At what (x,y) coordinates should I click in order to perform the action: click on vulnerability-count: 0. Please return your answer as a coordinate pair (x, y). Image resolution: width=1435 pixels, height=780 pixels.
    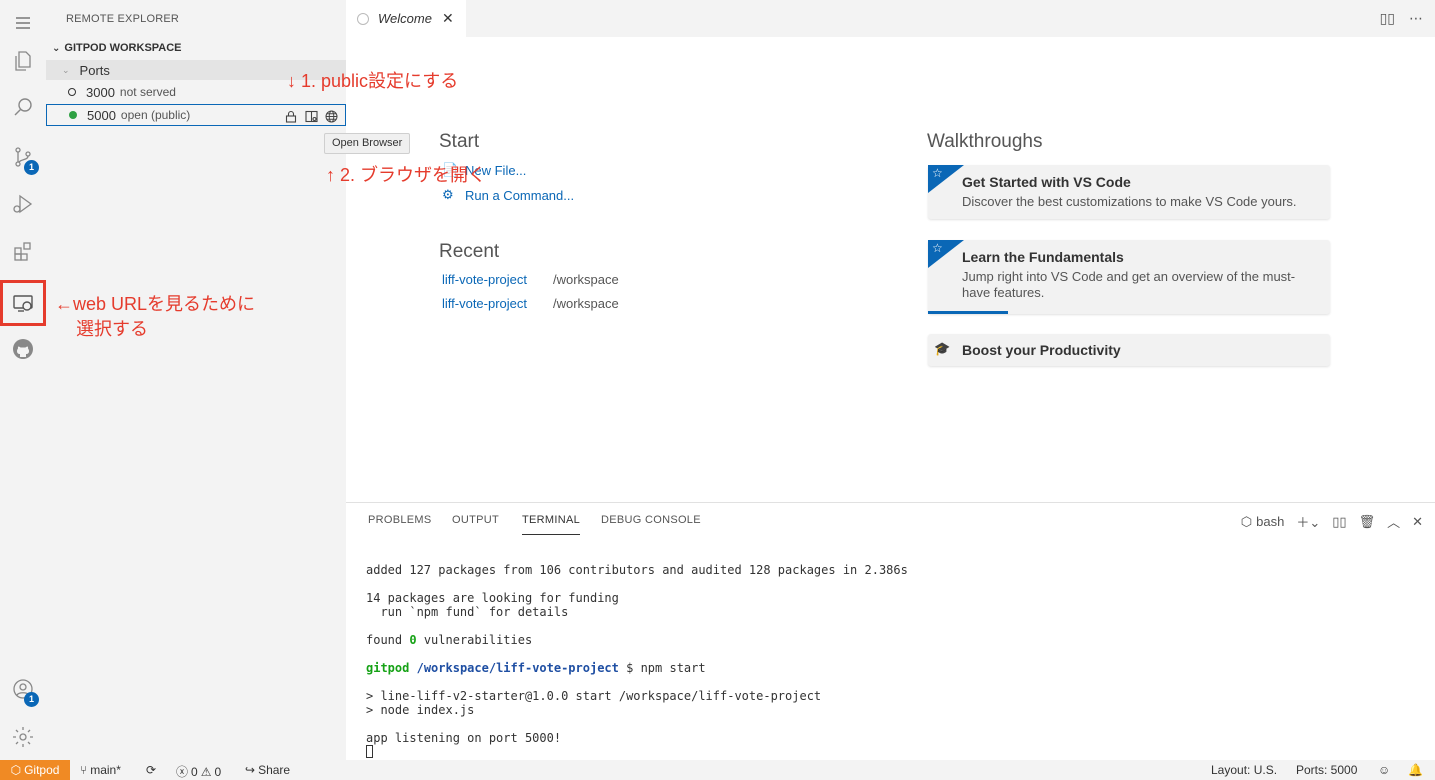
    Looking at the image, I should click on (413, 640).